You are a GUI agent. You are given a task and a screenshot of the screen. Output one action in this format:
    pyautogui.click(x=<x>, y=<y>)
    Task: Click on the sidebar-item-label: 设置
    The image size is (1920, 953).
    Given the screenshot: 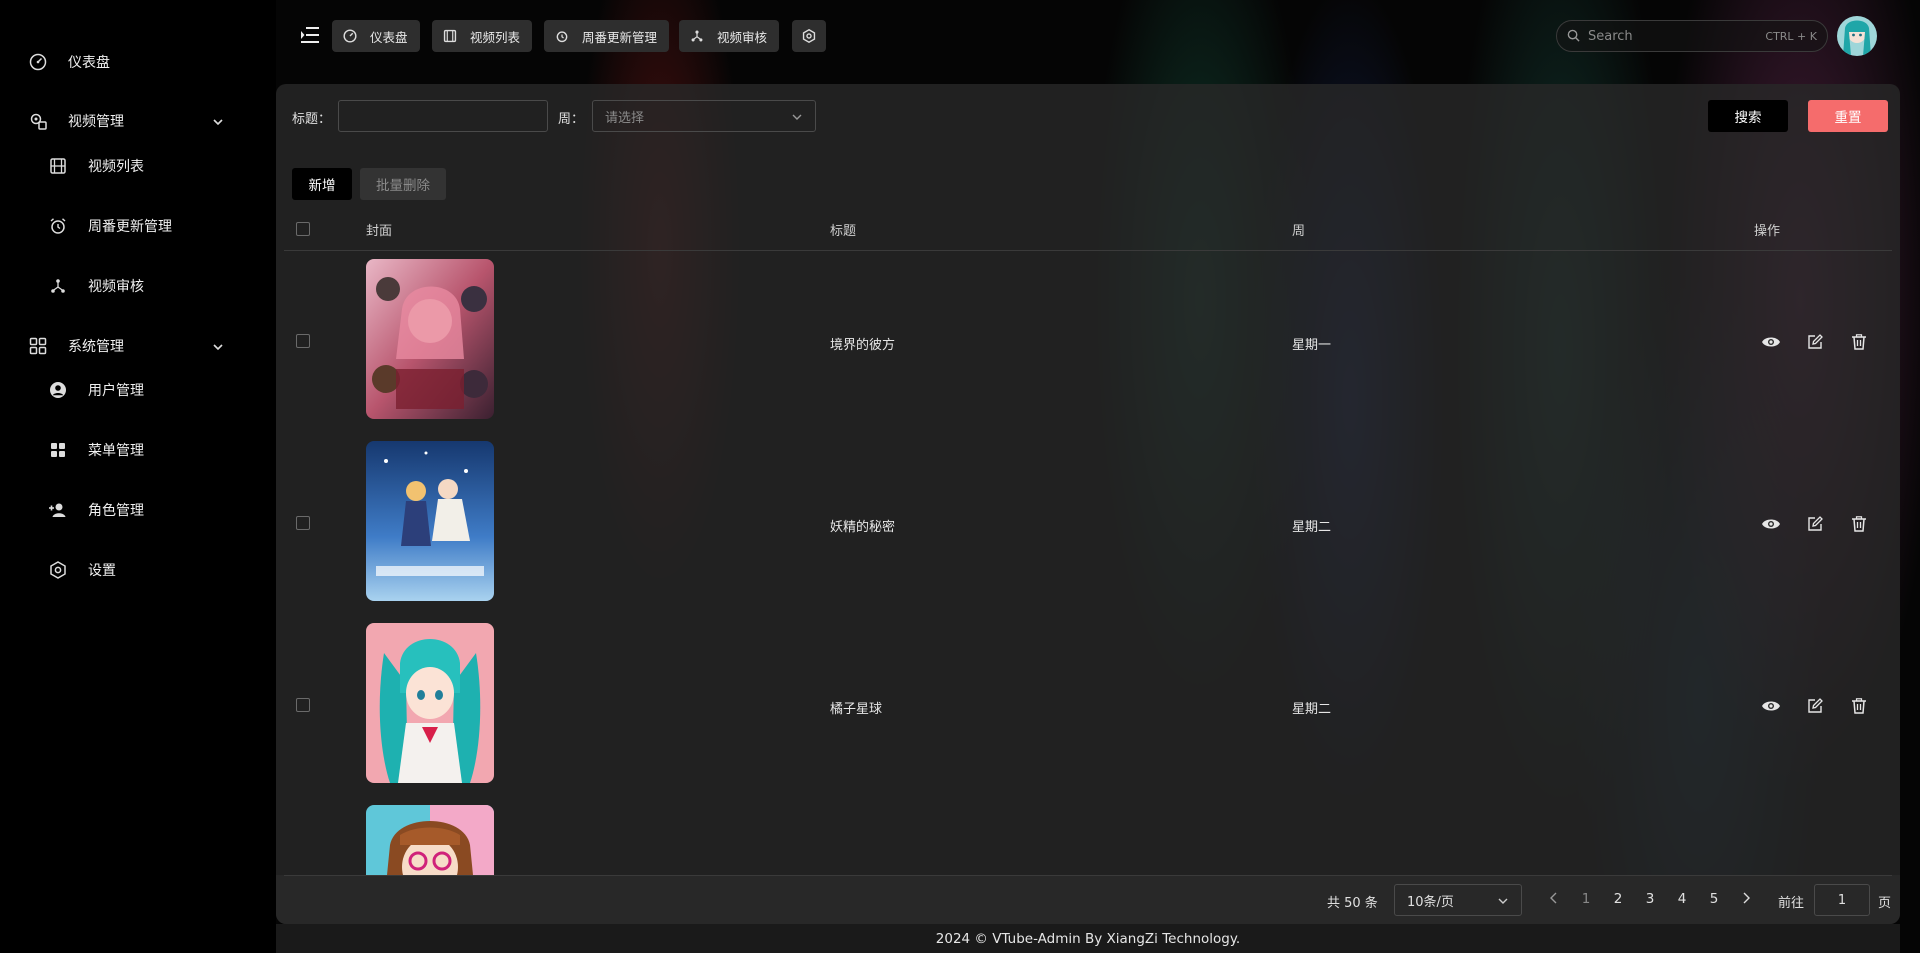 What is the action you would take?
    pyautogui.click(x=102, y=571)
    